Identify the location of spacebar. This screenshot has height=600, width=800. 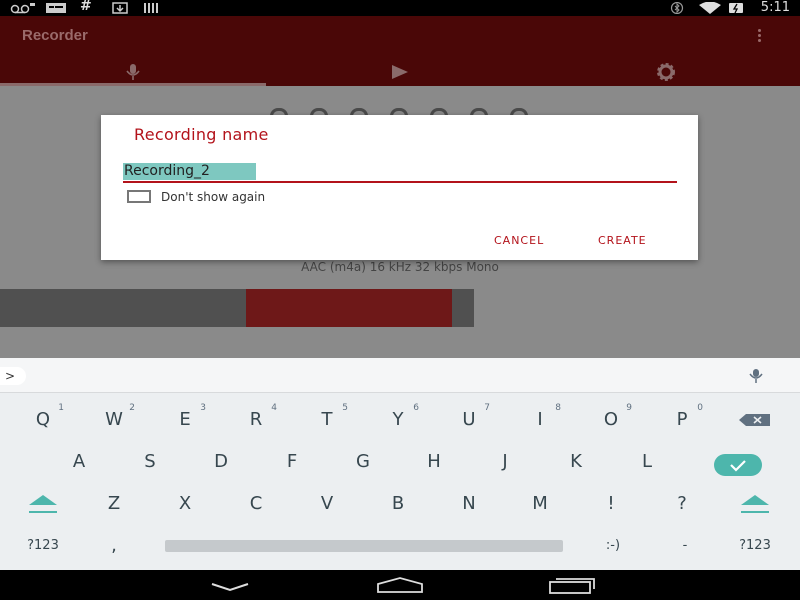
(364, 546).